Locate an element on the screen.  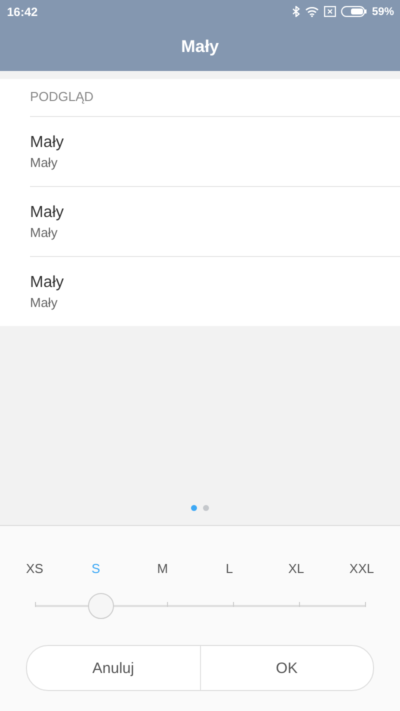
size-label: L is located at coordinates (229, 568).